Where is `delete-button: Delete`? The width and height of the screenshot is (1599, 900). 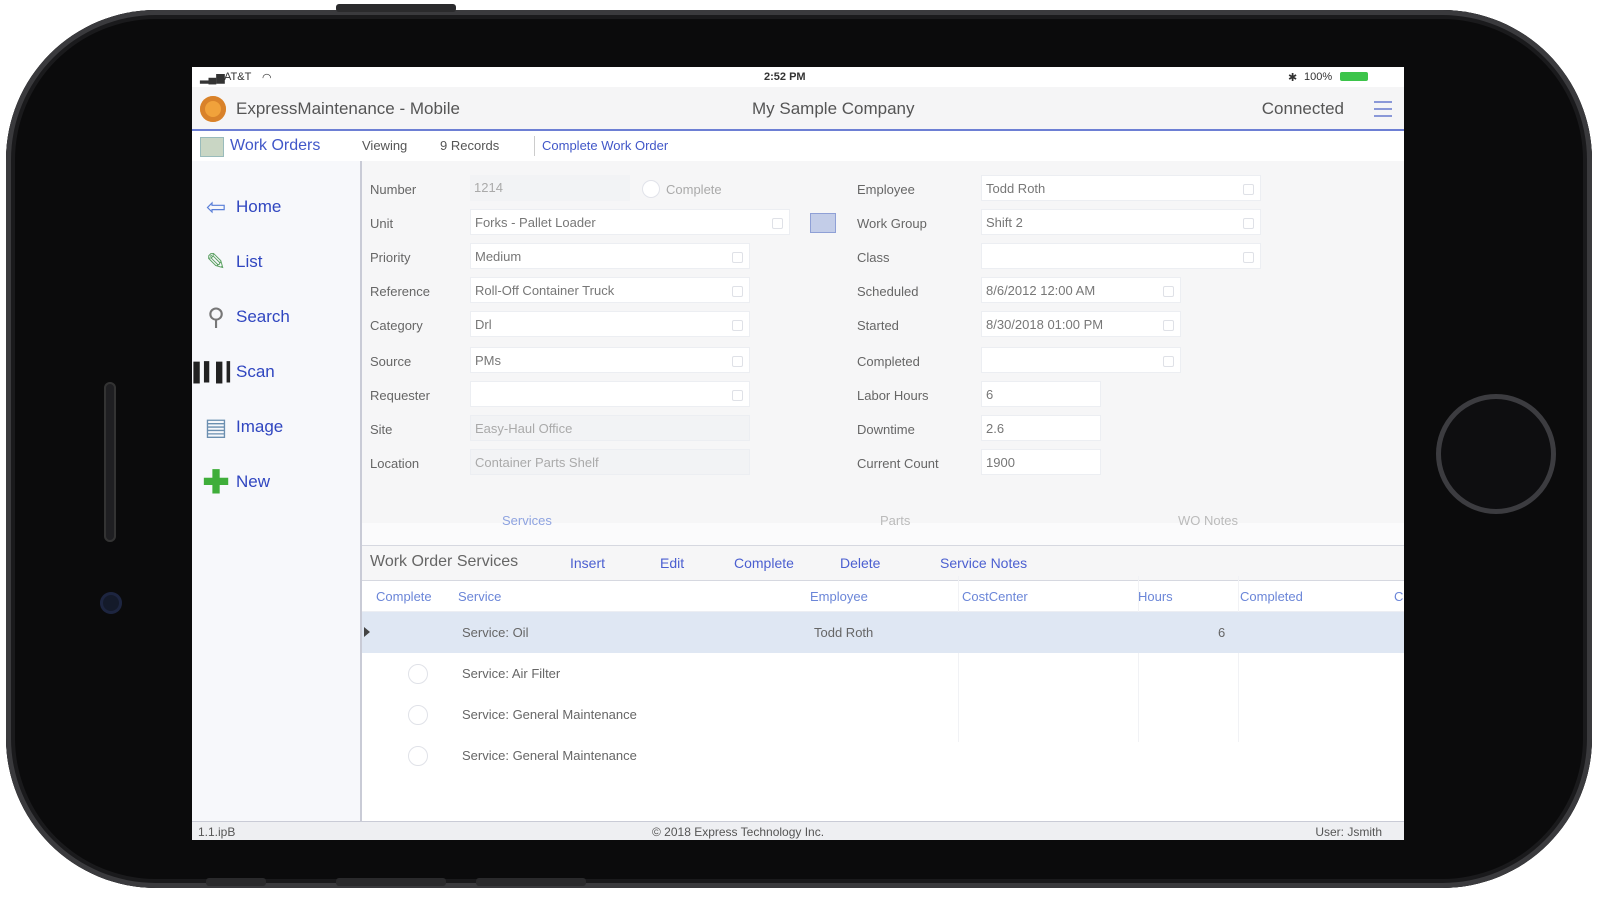 delete-button: Delete is located at coordinates (860, 563).